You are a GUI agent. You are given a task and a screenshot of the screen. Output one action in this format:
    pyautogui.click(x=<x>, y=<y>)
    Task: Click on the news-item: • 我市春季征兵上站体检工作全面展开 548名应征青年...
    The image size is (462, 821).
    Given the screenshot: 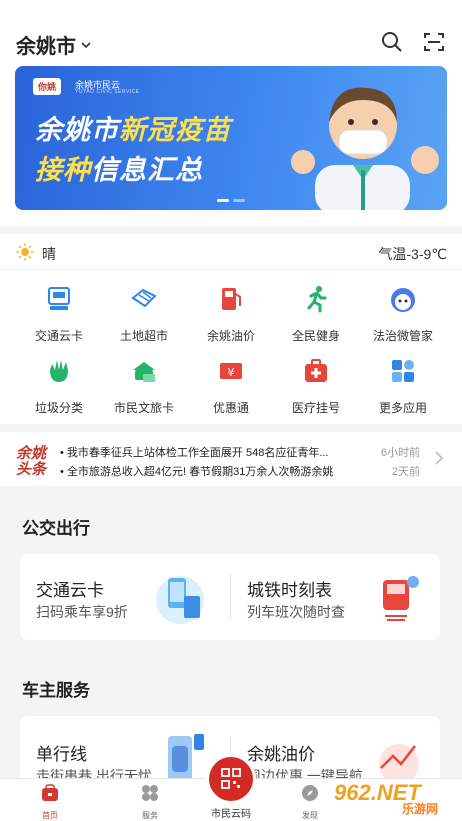 What is the action you would take?
    pyautogui.click(x=205, y=452)
    